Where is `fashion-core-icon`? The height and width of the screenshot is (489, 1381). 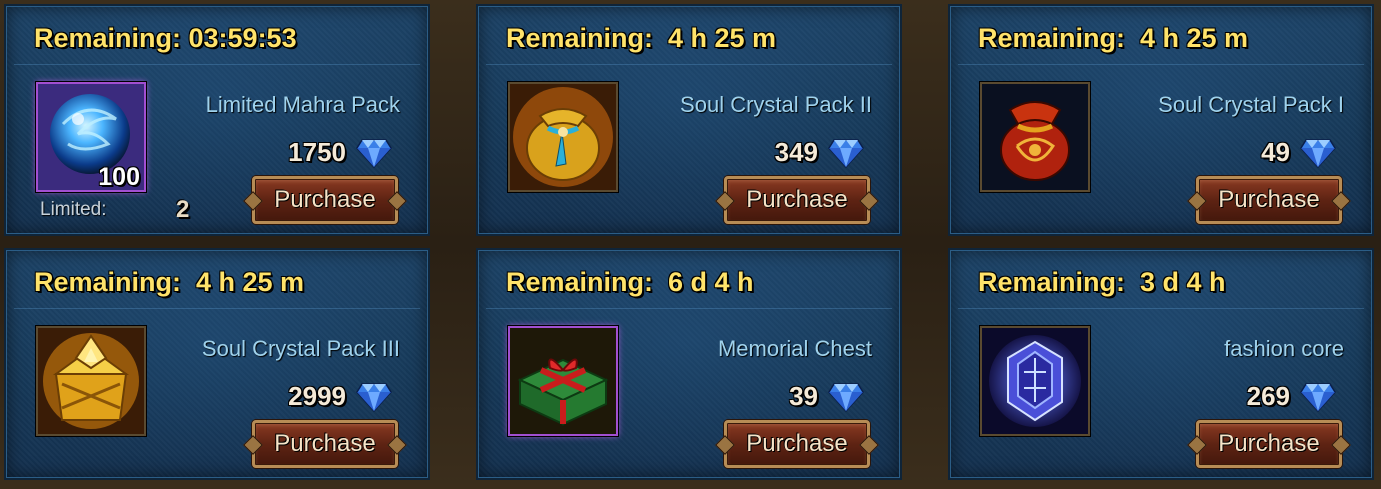
fashion-core-icon is located at coordinates (1035, 381).